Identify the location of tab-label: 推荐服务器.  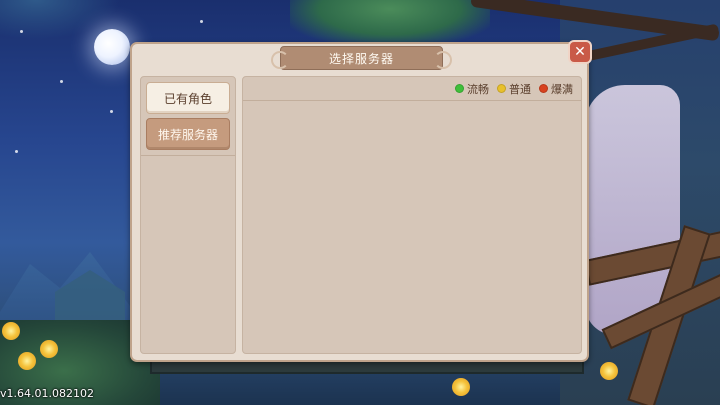
(187, 134).